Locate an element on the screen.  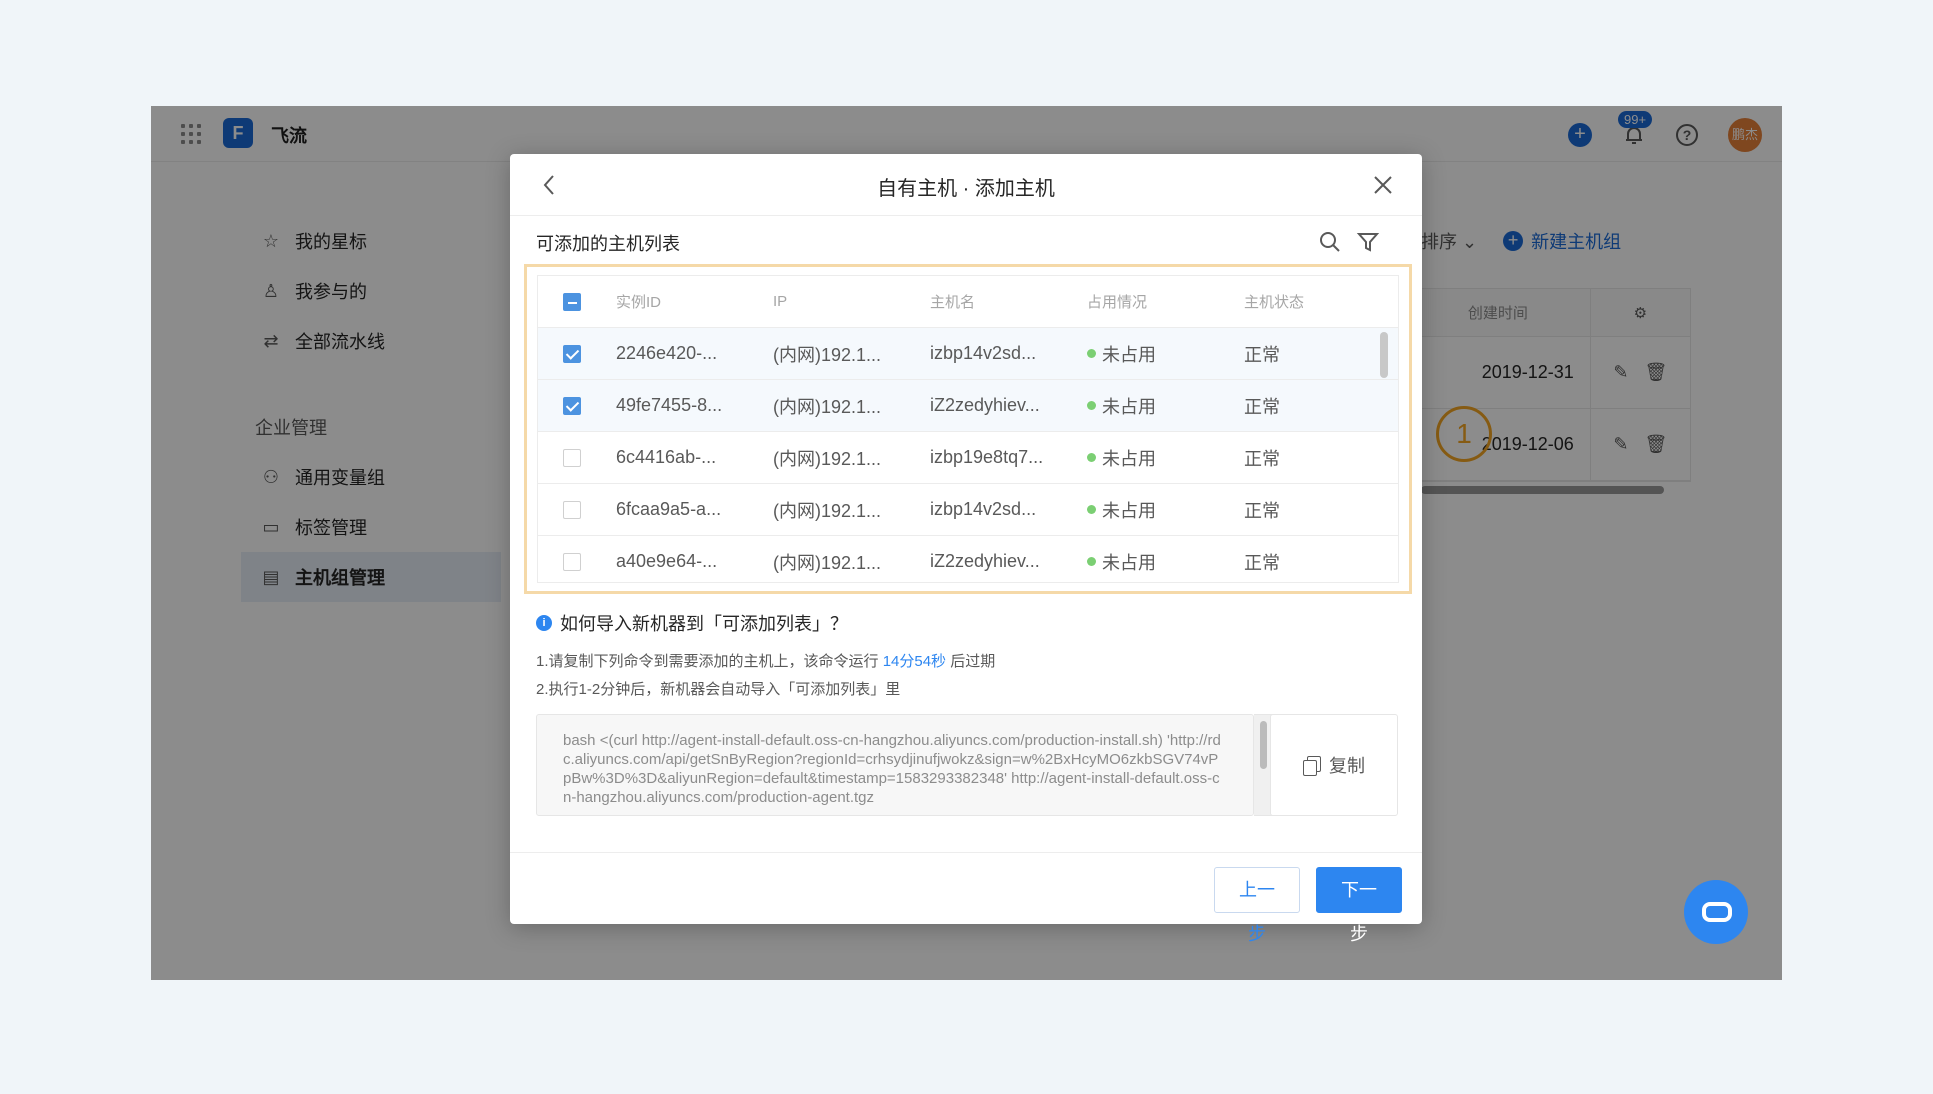
dialog-header: 自有主机 · 添加主机 is located at coordinates (966, 185).